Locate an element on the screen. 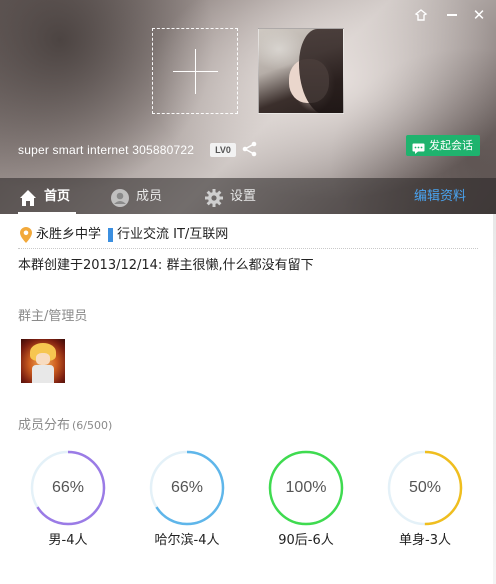  distribution-title: 成员分布 (6/500) is located at coordinates (65, 426).